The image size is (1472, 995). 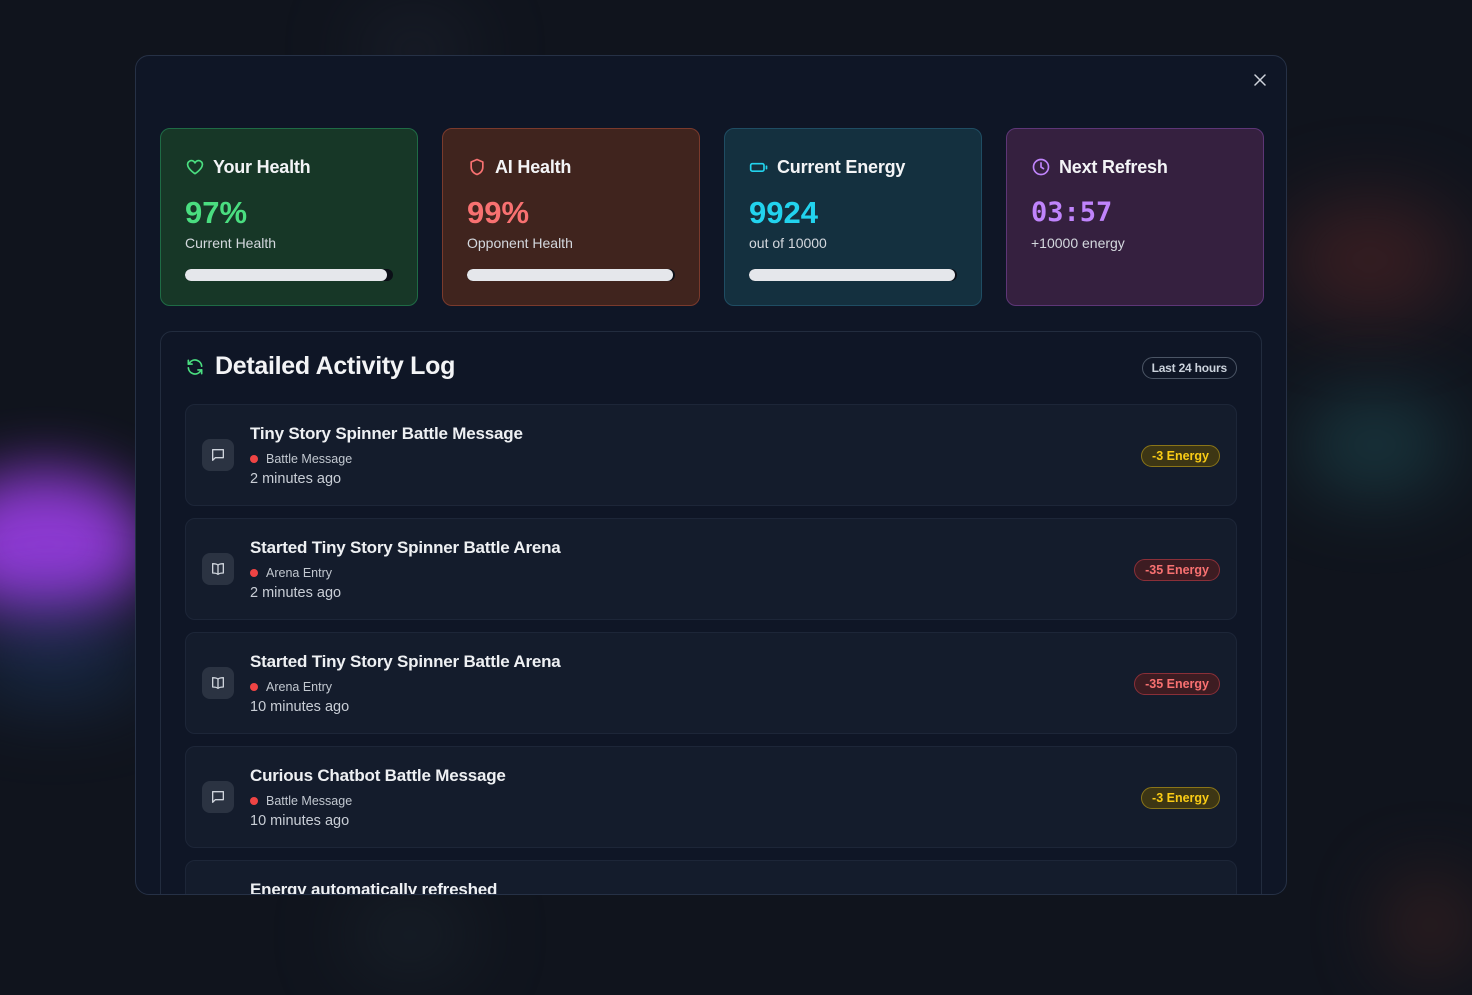 I want to click on entry-title: Tiny Story Spinner Battle Message, so click(x=386, y=433).